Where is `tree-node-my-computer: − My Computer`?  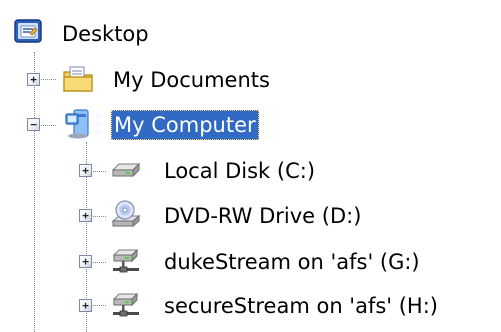
tree-node-my-computer: − My Computer is located at coordinates (160, 125).